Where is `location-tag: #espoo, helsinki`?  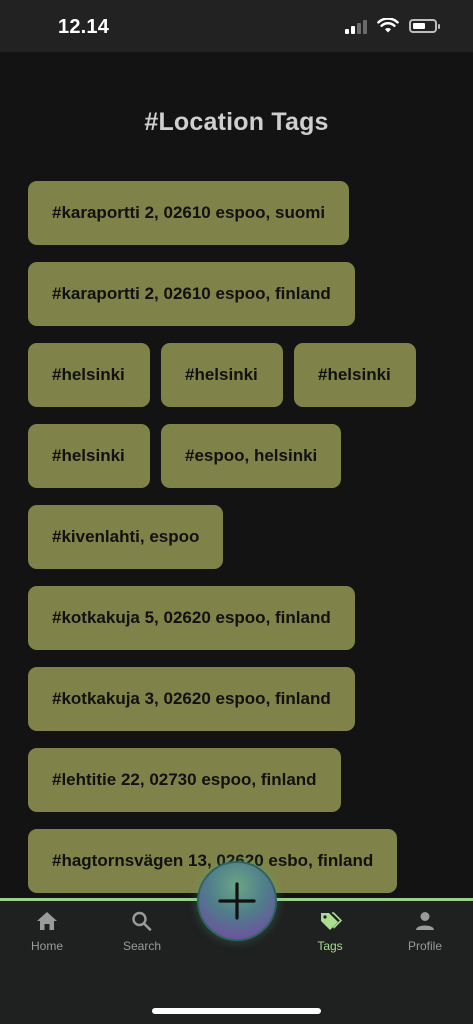
location-tag: #espoo, helsinki is located at coordinates (251, 456).